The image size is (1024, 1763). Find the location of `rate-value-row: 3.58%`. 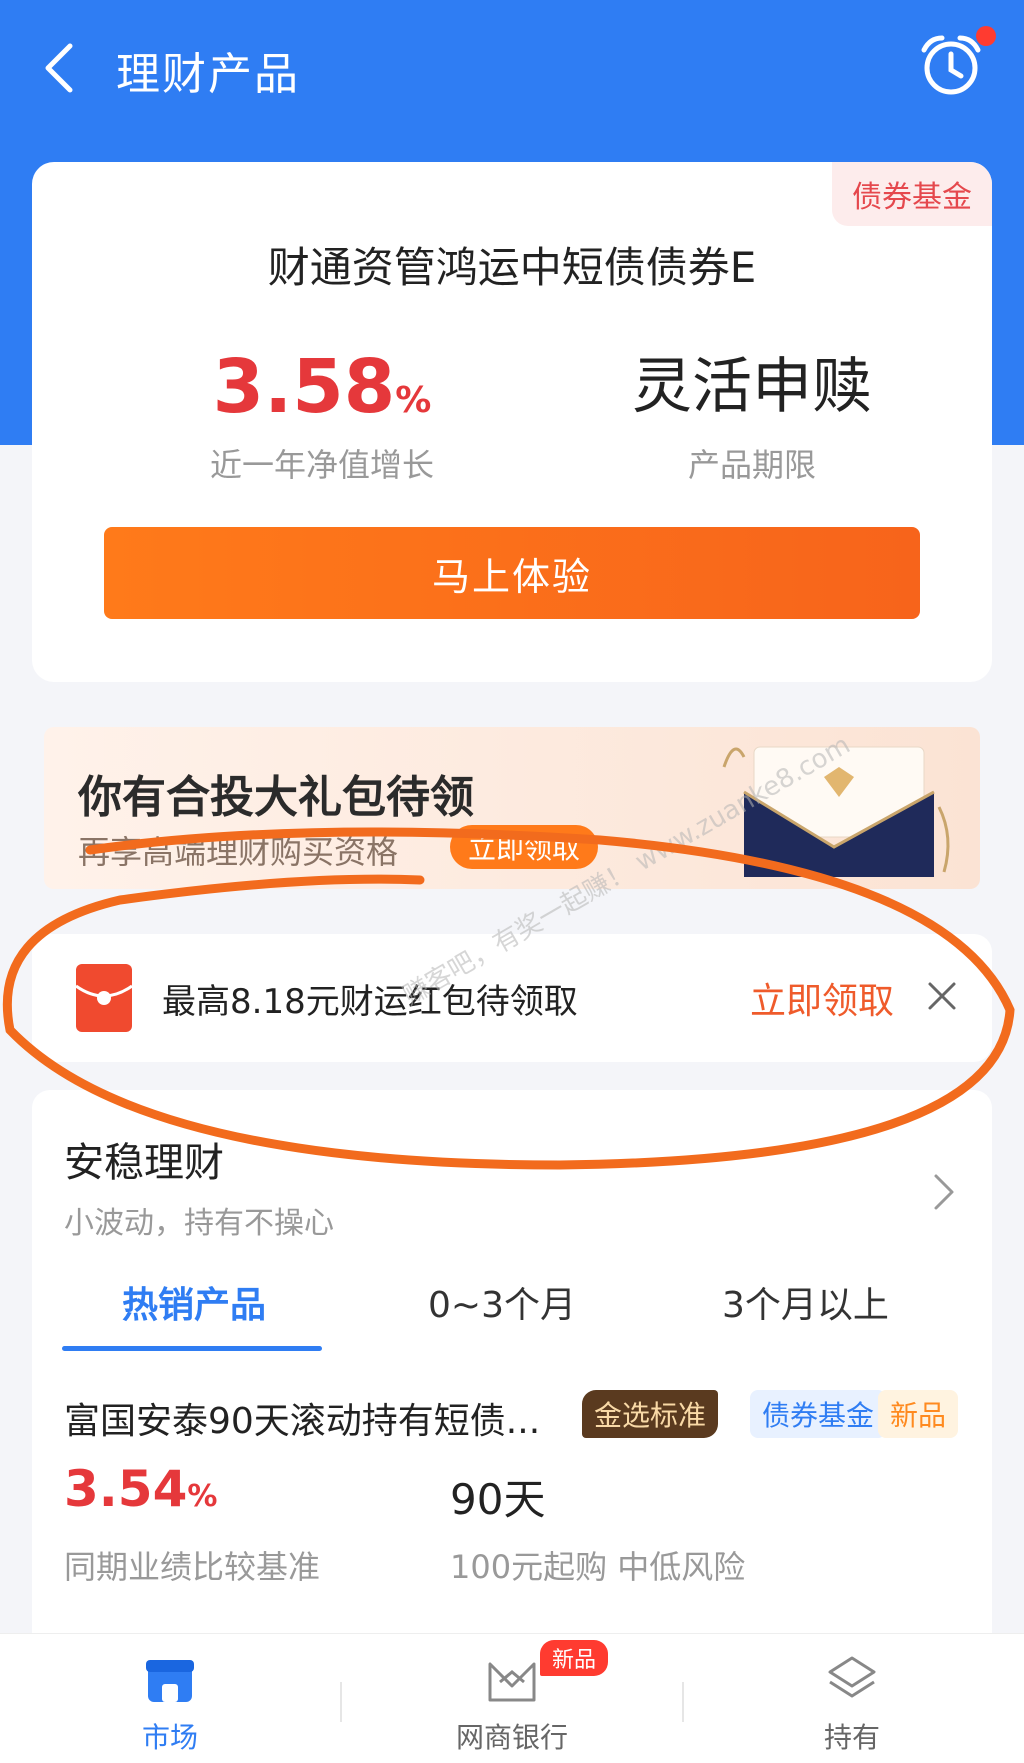

rate-value-row: 3.58% is located at coordinates (322, 387).